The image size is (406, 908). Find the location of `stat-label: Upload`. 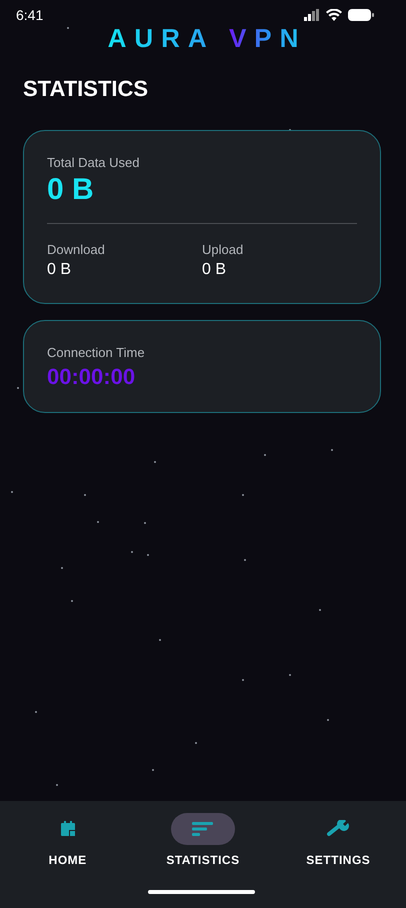

stat-label: Upload is located at coordinates (223, 249).